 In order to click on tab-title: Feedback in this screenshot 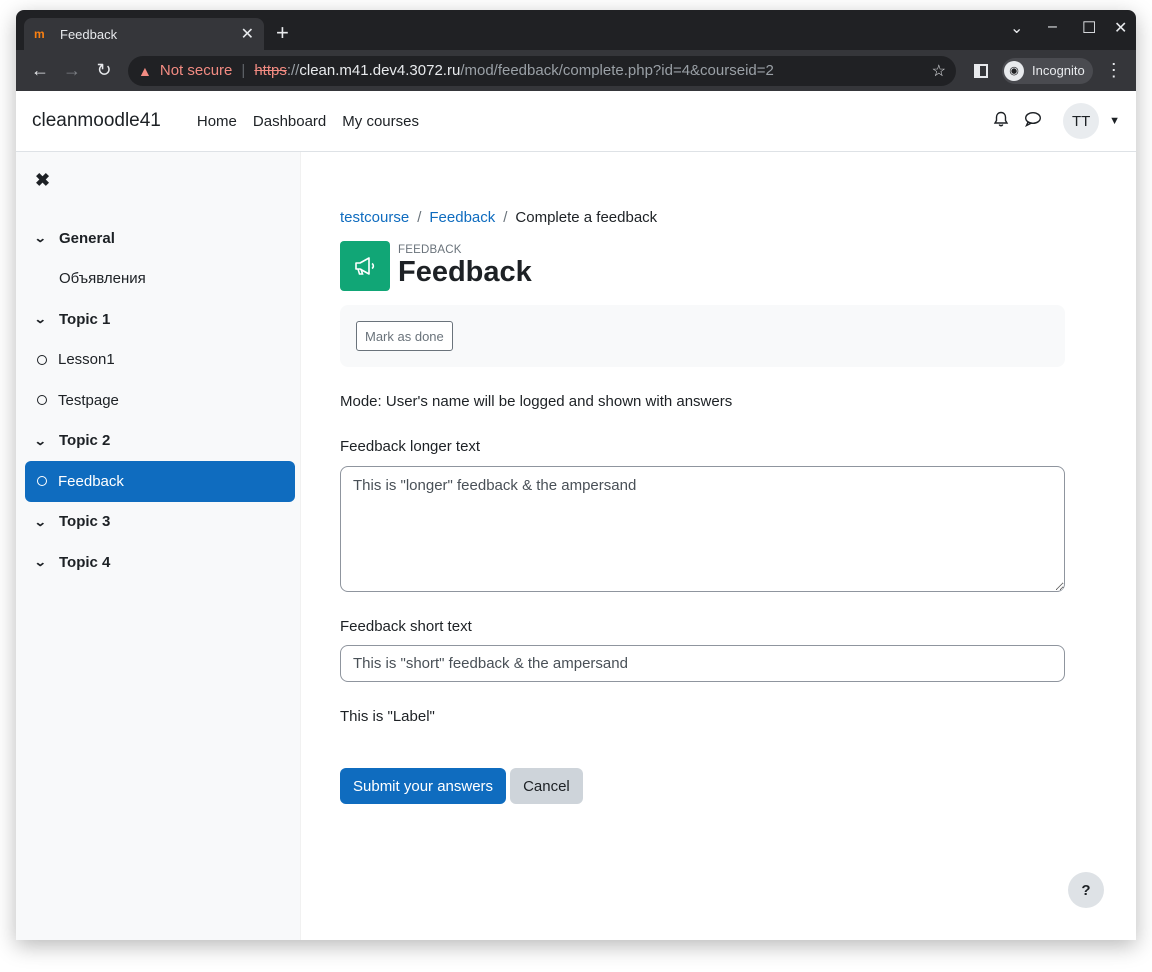, I will do `click(89, 34)`.